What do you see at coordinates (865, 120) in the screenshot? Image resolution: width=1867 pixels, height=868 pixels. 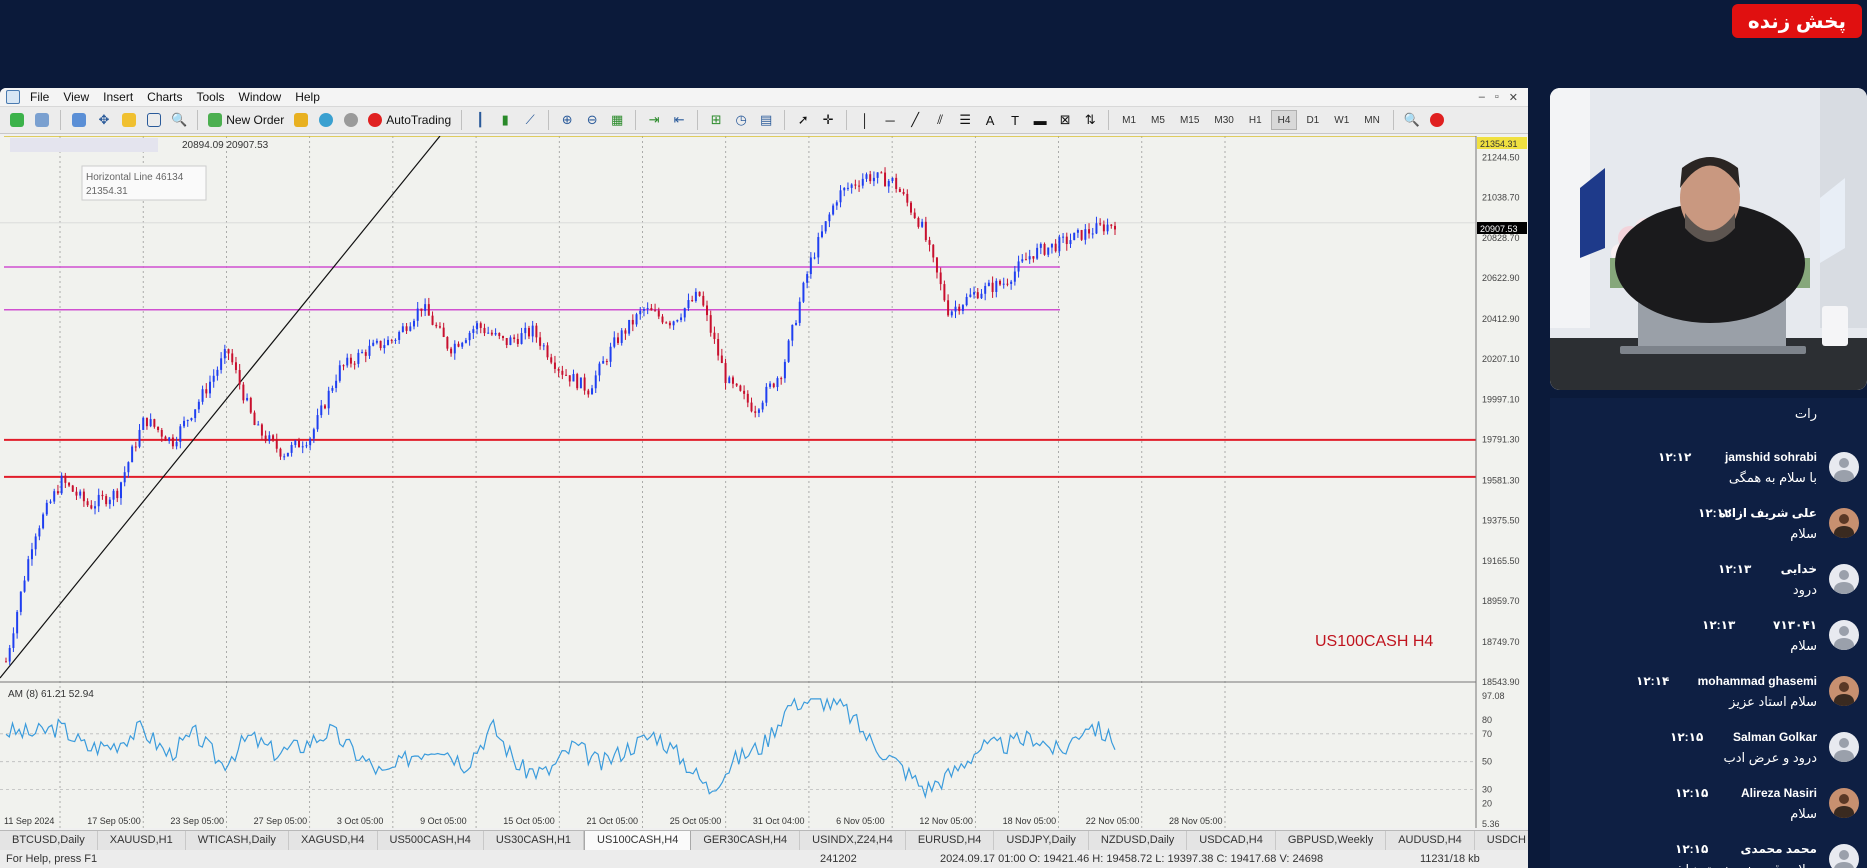 I see `vertical-line-icon: │` at bounding box center [865, 120].